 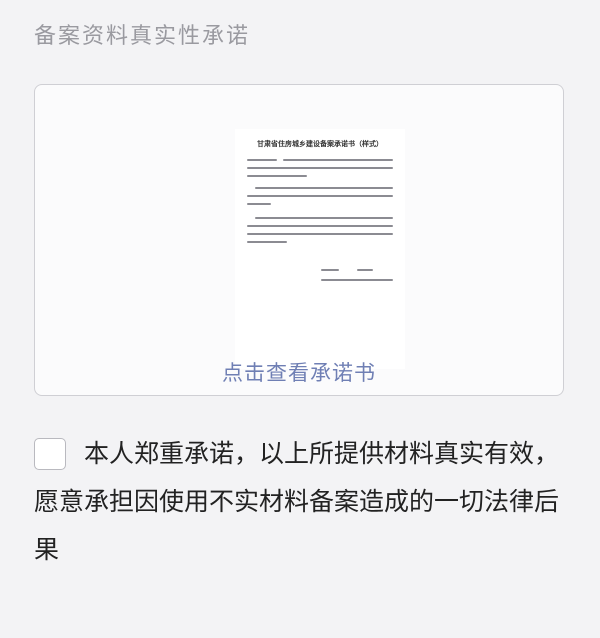 What do you see at coordinates (320, 249) in the screenshot?
I see `pledge-document-thumbnail: 甘肃省住房城乡建设备案承诺书（样式）` at bounding box center [320, 249].